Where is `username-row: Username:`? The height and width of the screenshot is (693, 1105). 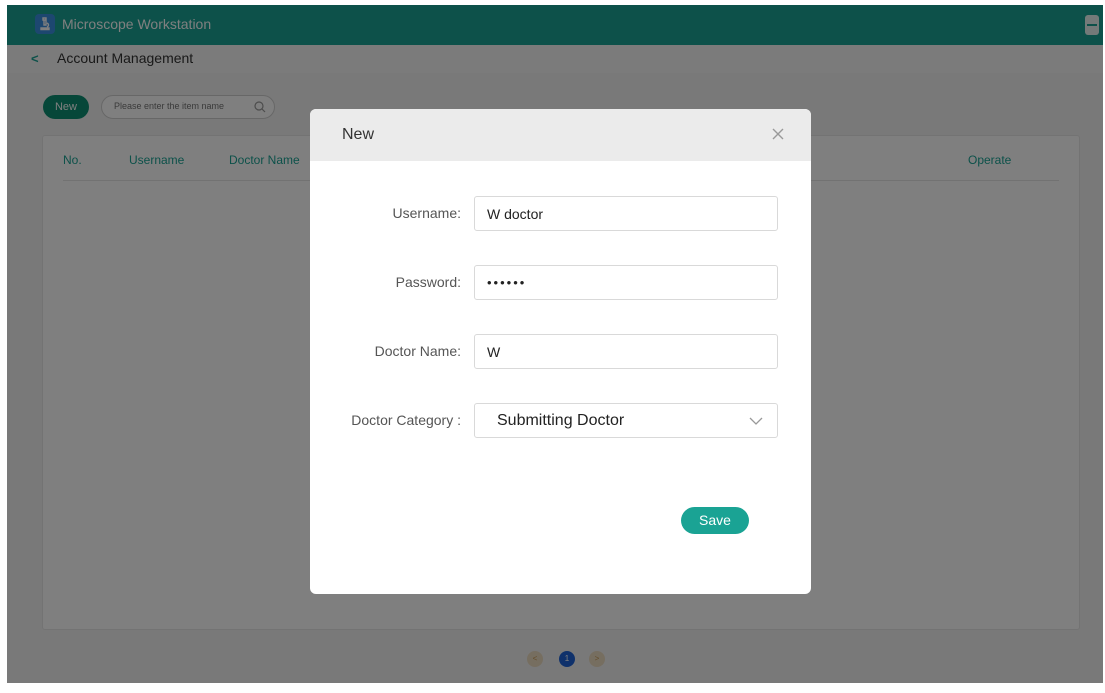
username-row: Username: is located at coordinates (560, 213).